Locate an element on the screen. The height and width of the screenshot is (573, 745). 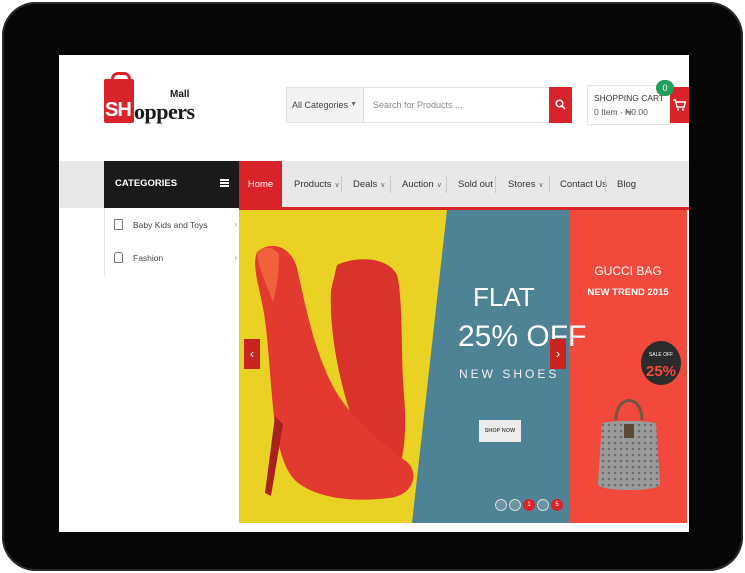
chevron-left-icon: ‹ is located at coordinates (252, 353).